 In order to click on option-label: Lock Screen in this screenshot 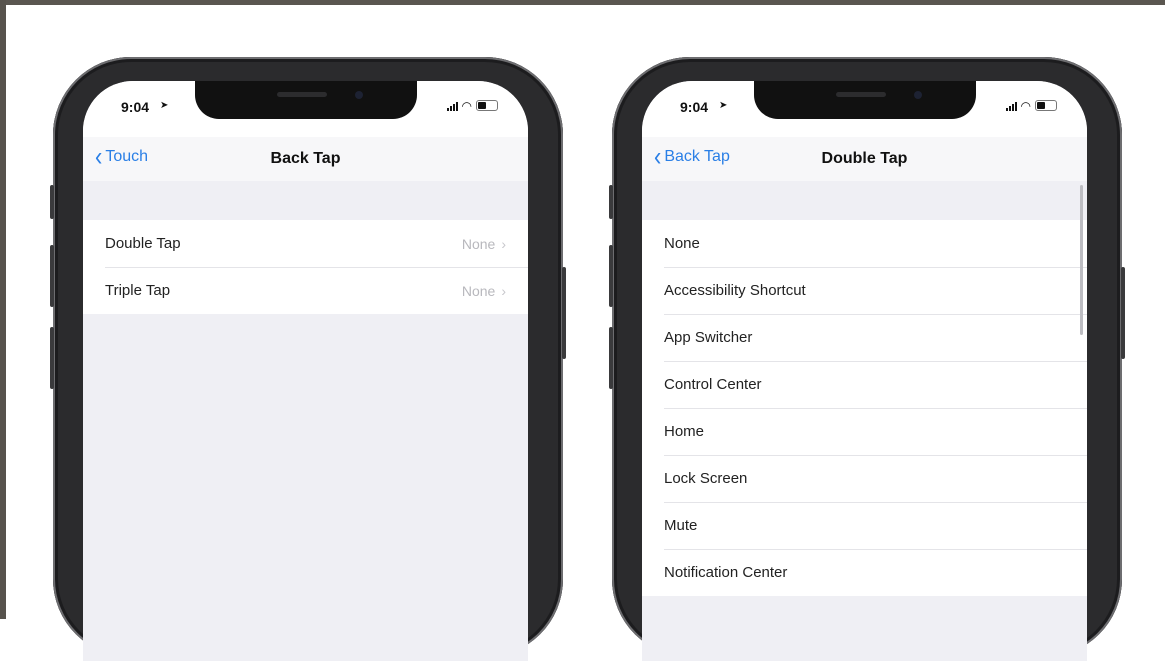, I will do `click(706, 478)`.